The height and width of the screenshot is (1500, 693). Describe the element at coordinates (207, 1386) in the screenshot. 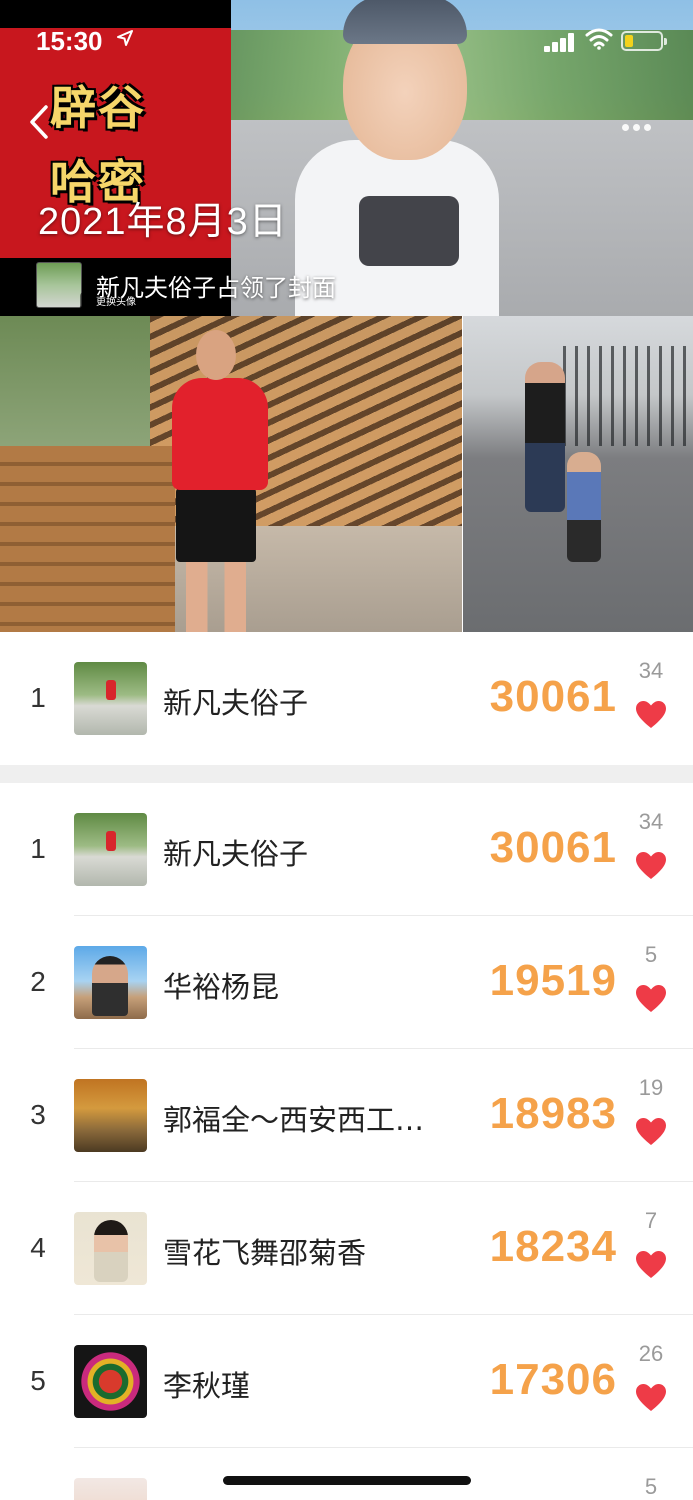

I see `user-name: 李秋瑾` at that location.